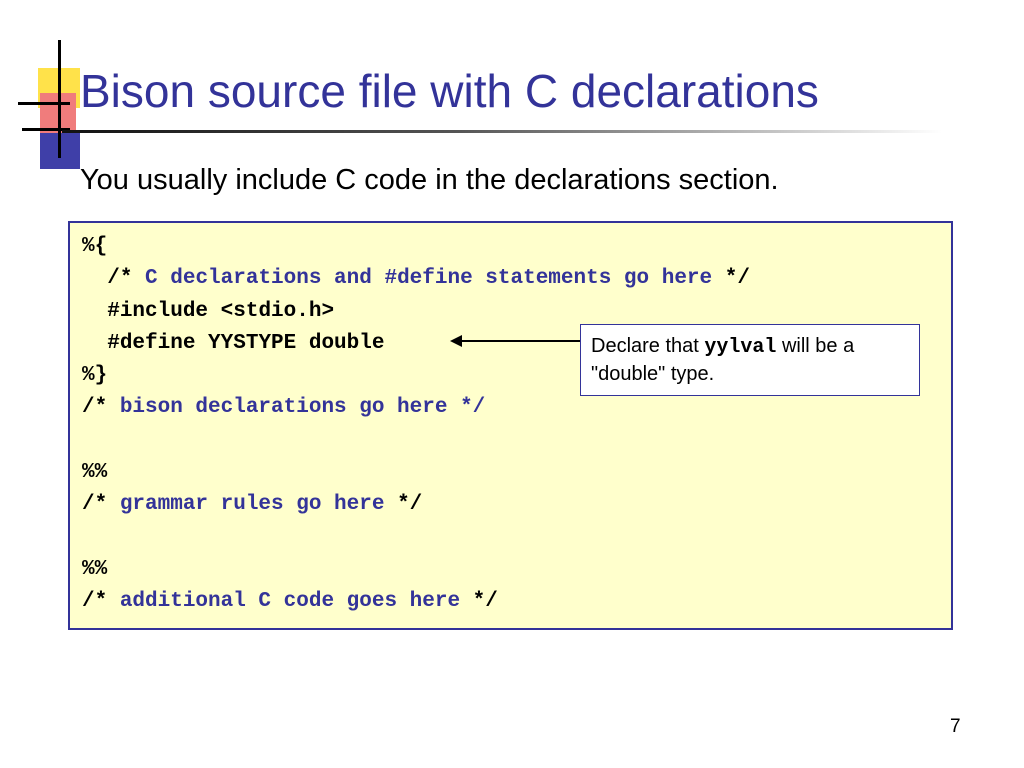  What do you see at coordinates (516, 408) in the screenshot?
I see `code-line: /* bison declarations go here */` at bounding box center [516, 408].